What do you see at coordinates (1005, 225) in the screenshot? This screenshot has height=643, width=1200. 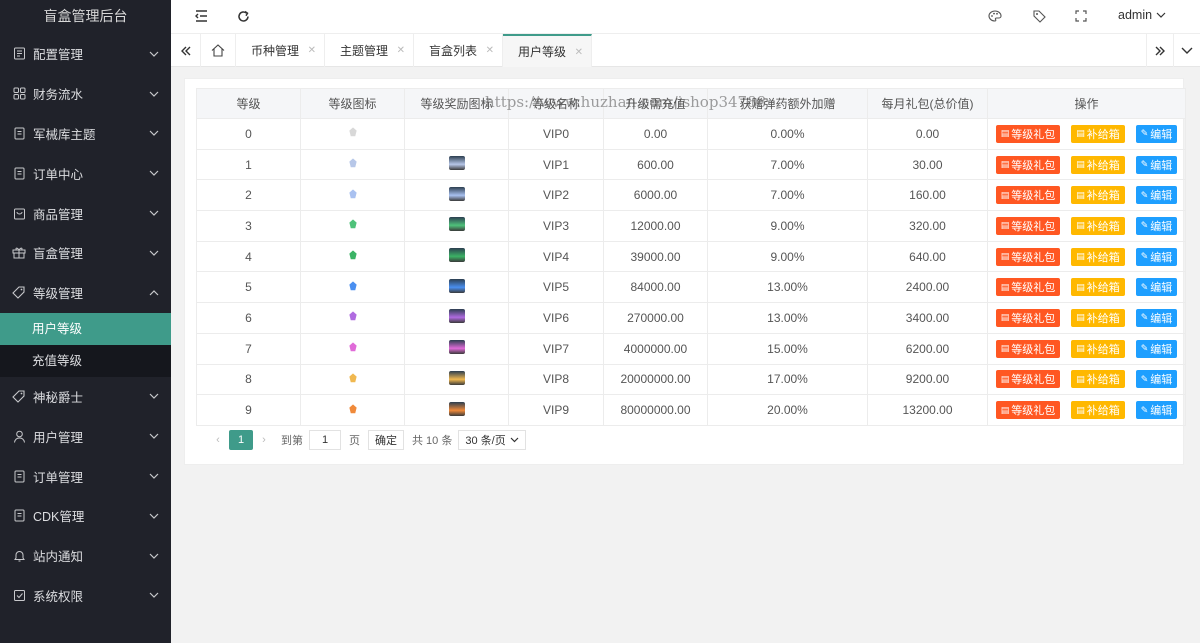 I see `doc-icon: ▤` at bounding box center [1005, 225].